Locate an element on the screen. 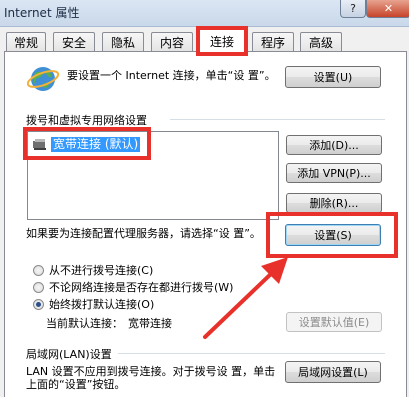  radio-label: 从不进行拨号连接(C) is located at coordinates (101, 270).